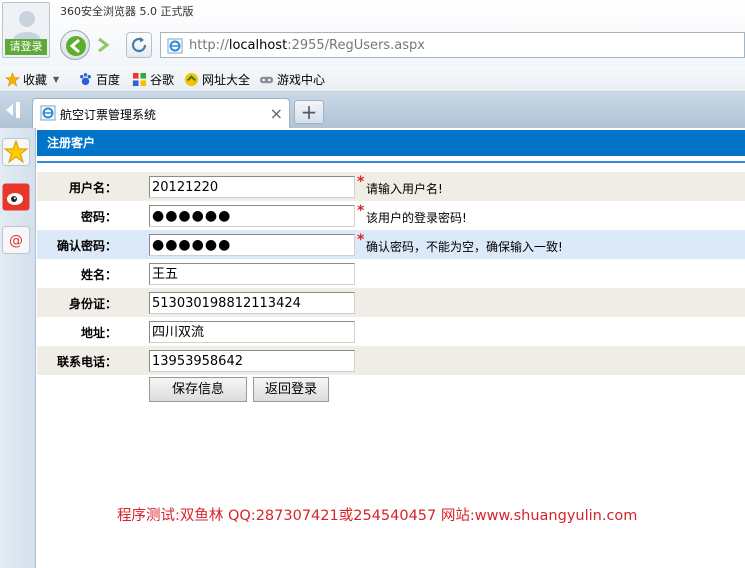 This screenshot has height=568, width=745. What do you see at coordinates (191, 79) in the screenshot?
I see `site-directory-icon` at bounding box center [191, 79].